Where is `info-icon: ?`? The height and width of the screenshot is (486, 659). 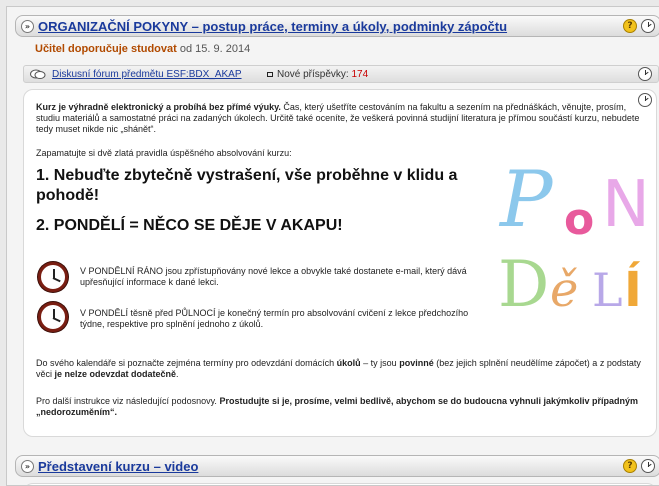 info-icon: ? is located at coordinates (630, 26).